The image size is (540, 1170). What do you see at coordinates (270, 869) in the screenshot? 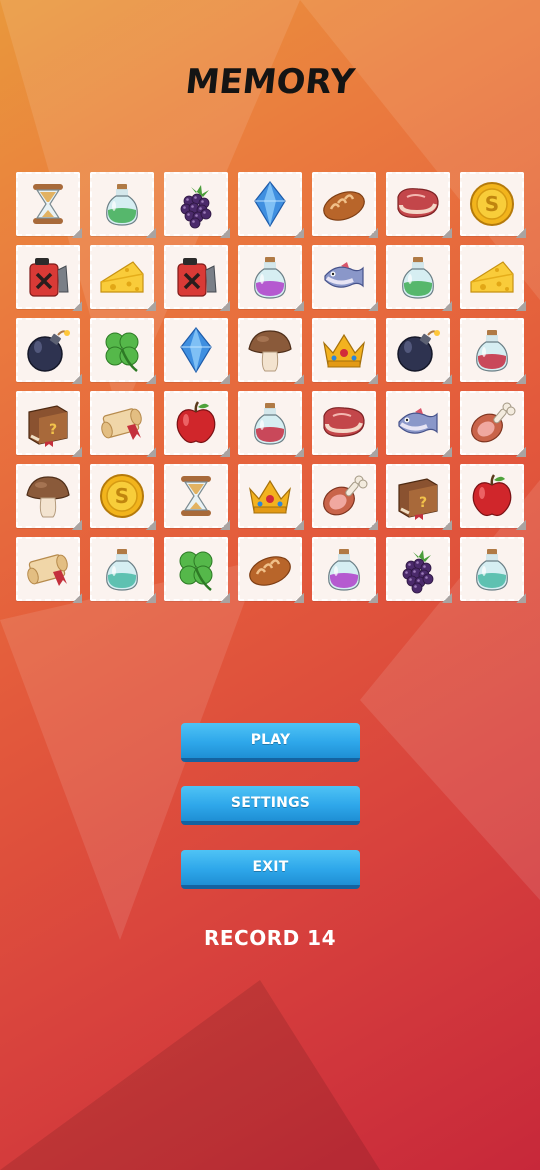
I see `exit-button: EXIT` at bounding box center [270, 869].